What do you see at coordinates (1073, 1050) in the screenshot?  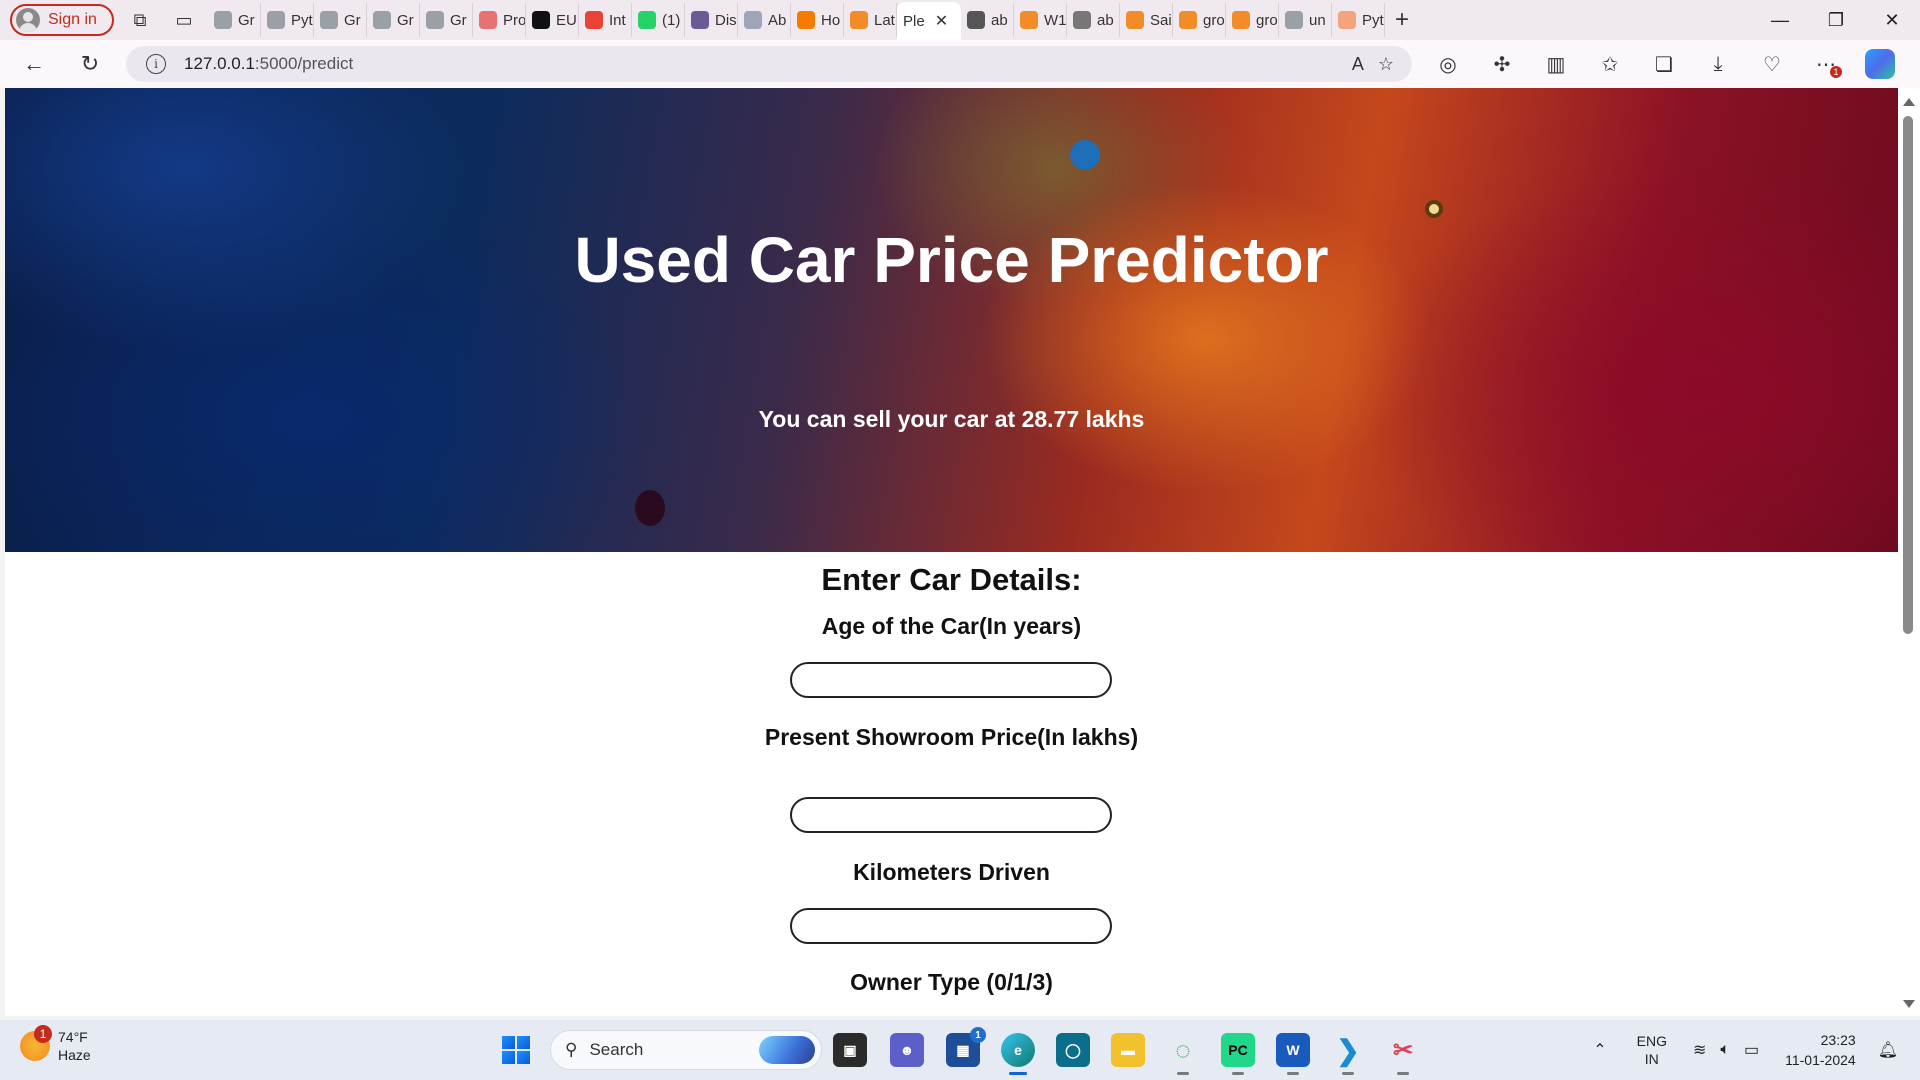 I see `cortana-app-icon: ◯` at bounding box center [1073, 1050].